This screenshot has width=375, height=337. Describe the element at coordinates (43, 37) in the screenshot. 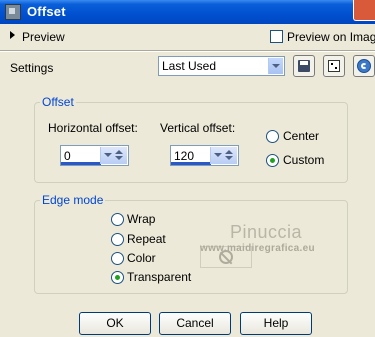

I see `preview-toggle: Preview` at that location.